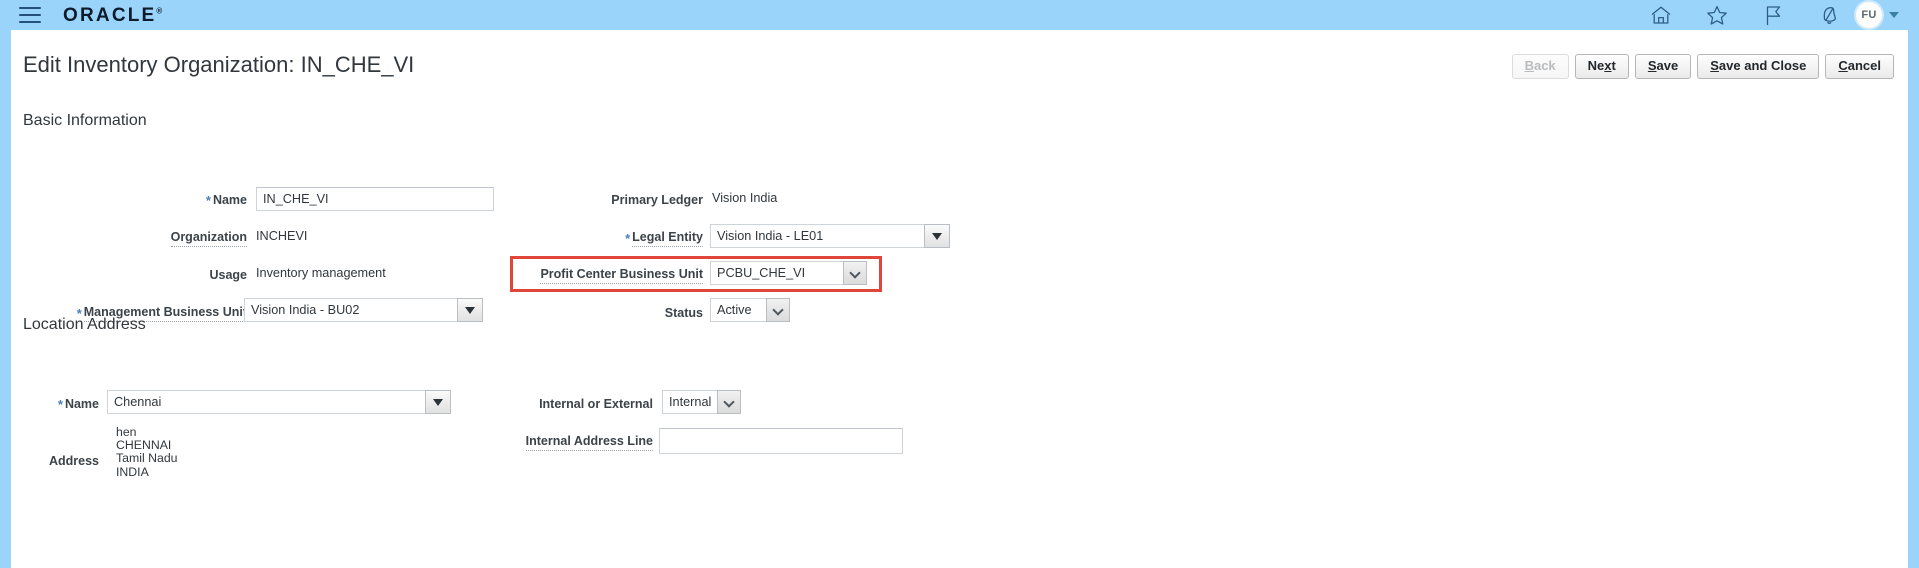 The image size is (1919, 568). I want to click on management-business-unit-lov: Vision India - BU02, so click(363, 310).